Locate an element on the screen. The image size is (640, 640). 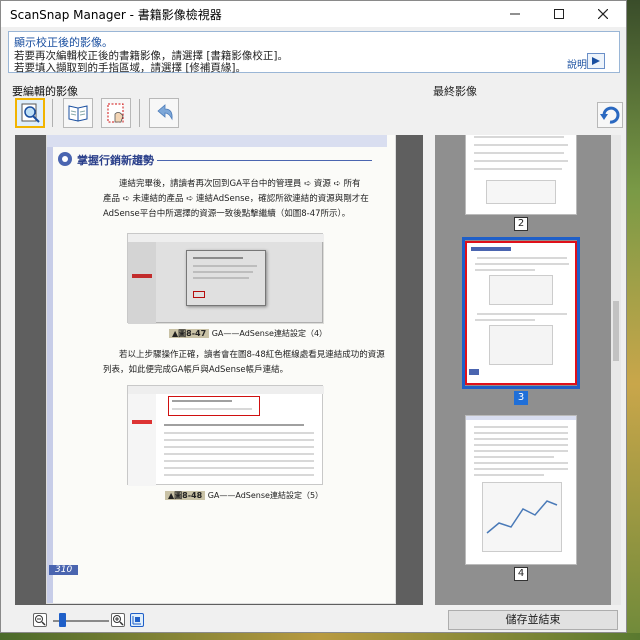
open-book-icon is located at coordinates (78, 113).